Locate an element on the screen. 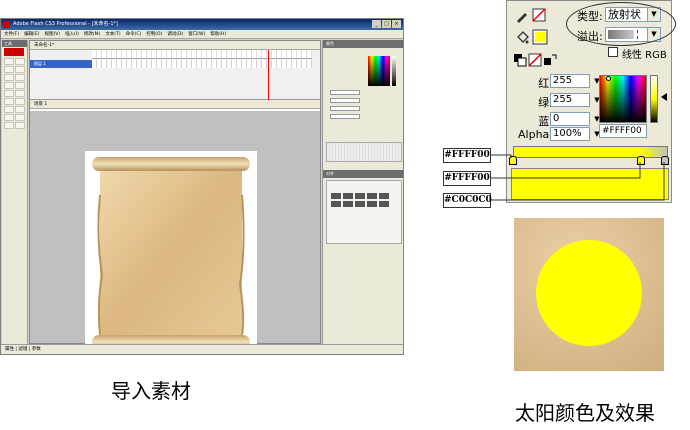 The image size is (690, 430). callout-stop-3: #C0C0C0 is located at coordinates (467, 200).